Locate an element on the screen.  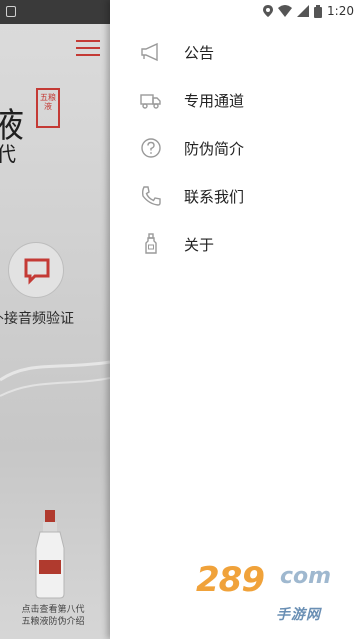
watermark-logo: 289 is located at coordinates (230, 580).